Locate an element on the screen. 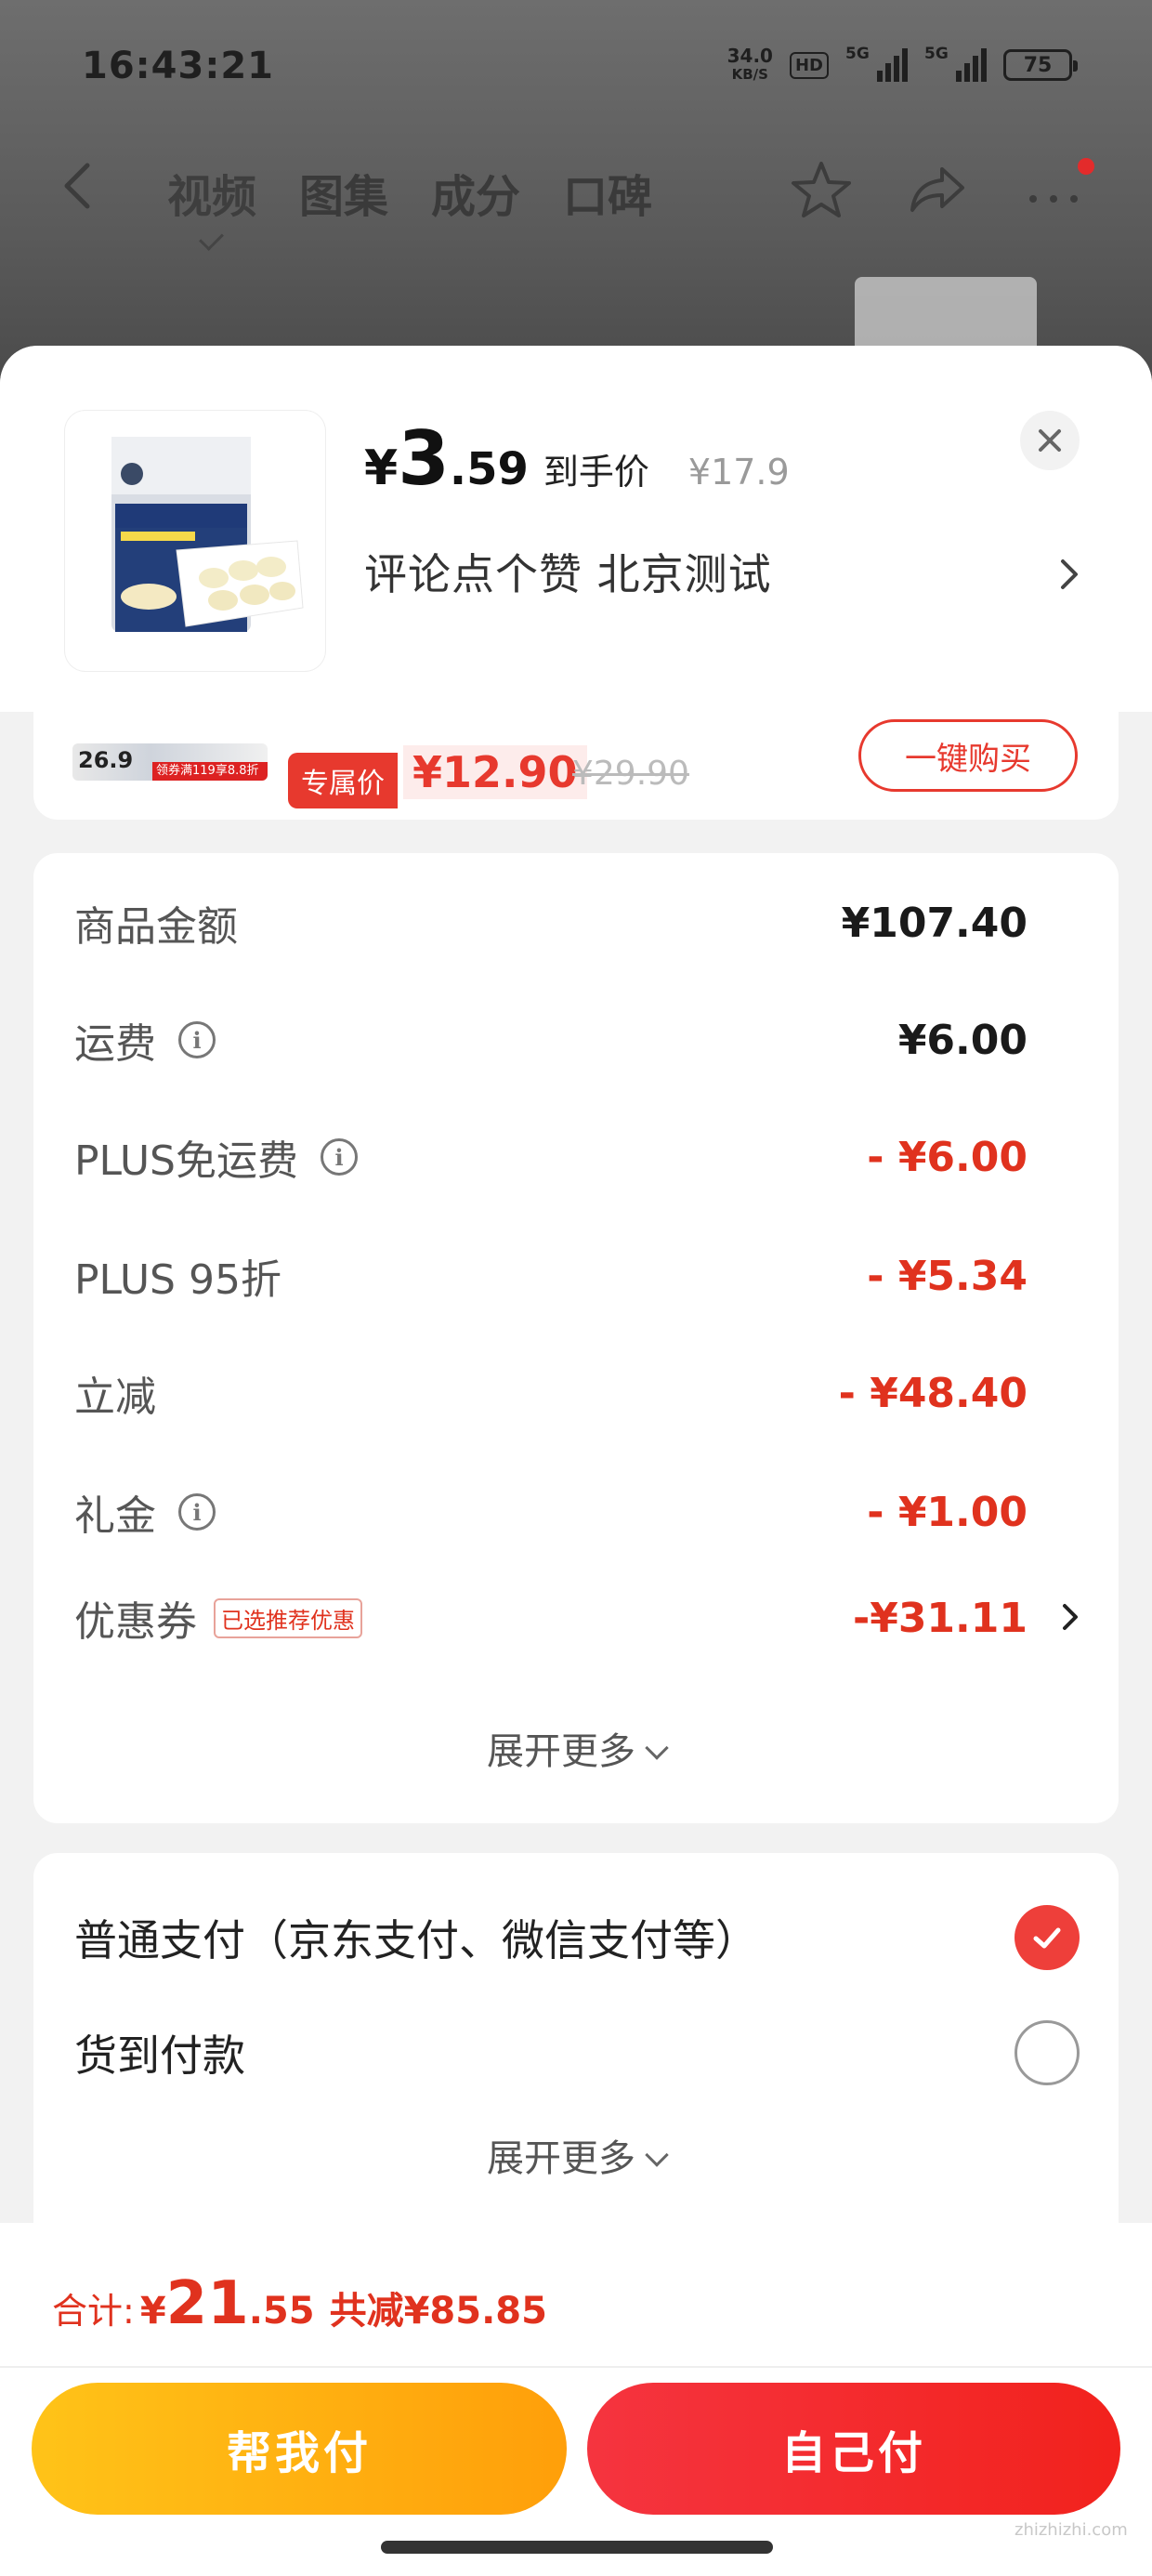 This screenshot has width=1152, height=2576. status-time: 16:43:21 is located at coordinates (178, 66).